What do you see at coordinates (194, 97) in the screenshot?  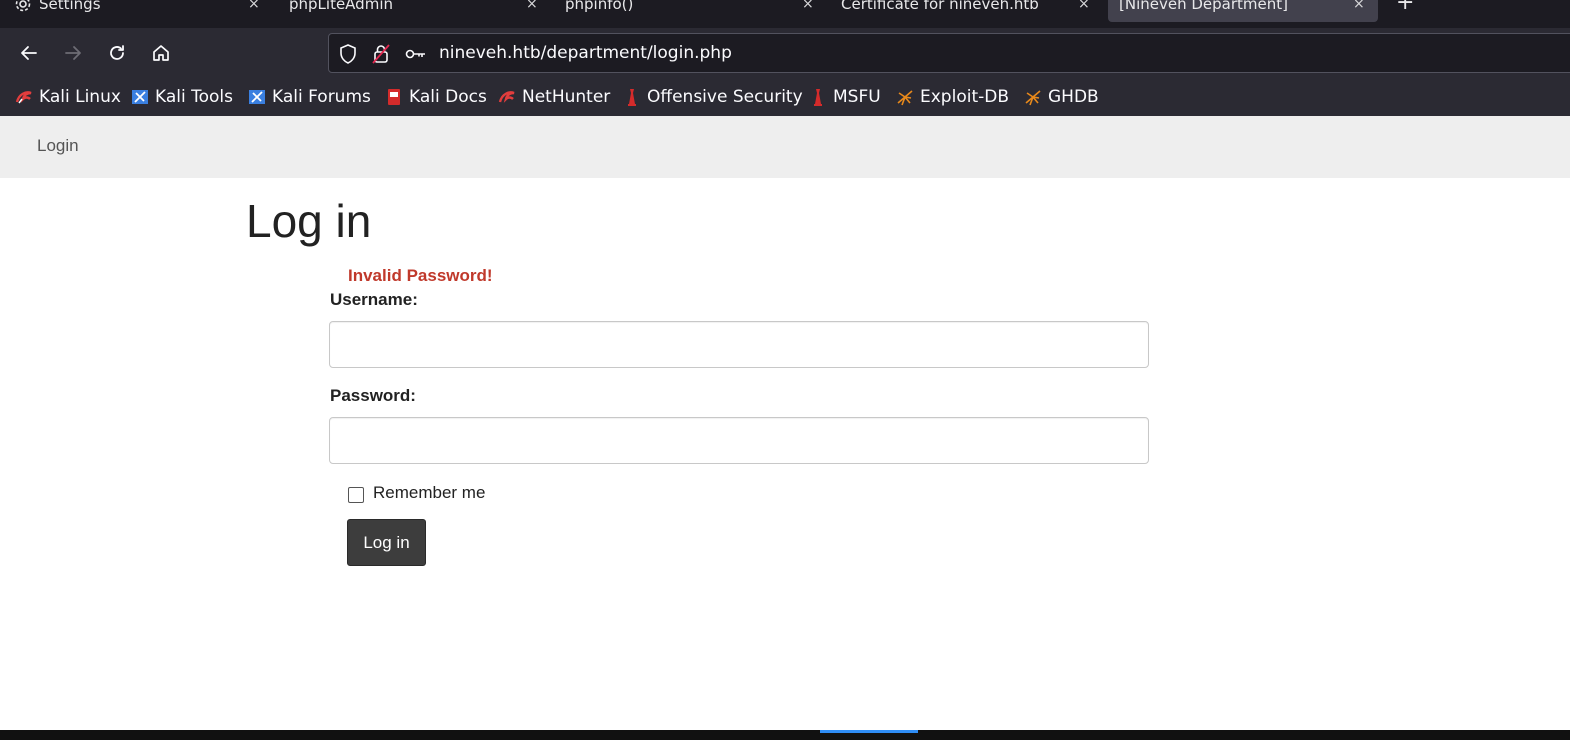 I see `bookmark-label: Kali Tools` at bounding box center [194, 97].